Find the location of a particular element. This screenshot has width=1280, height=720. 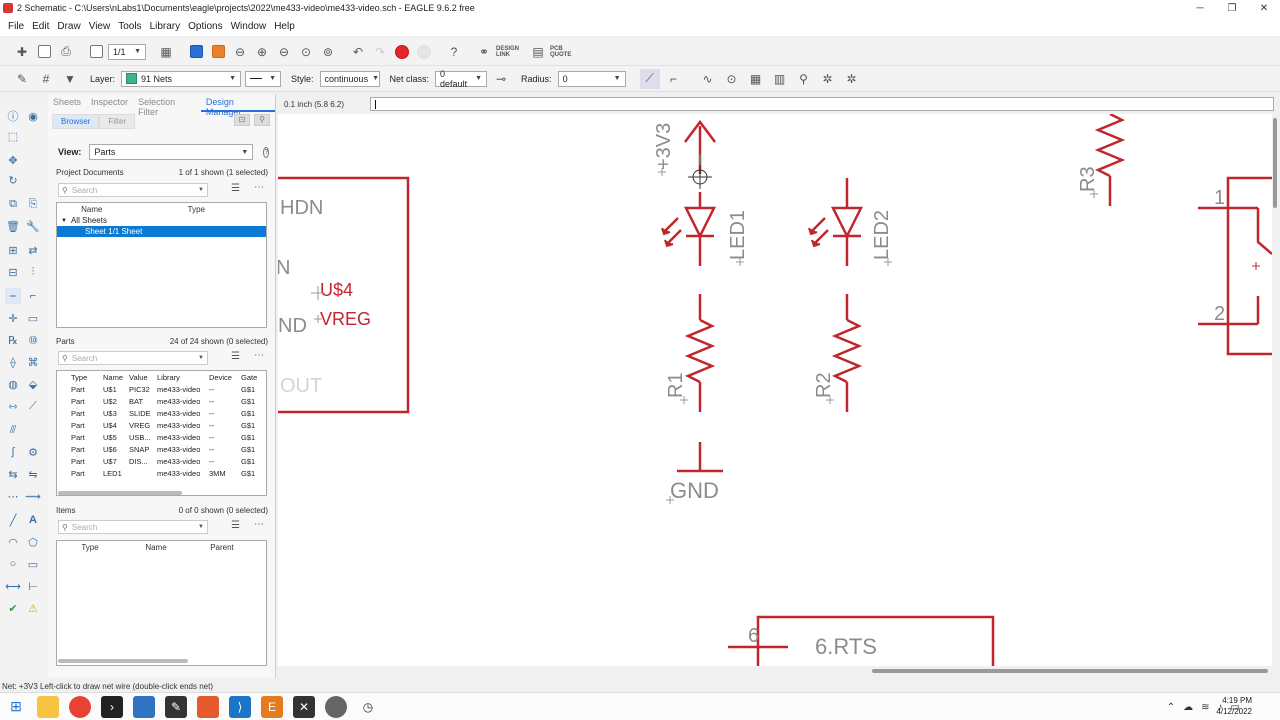

zoom-fit-icon: ⊖ is located at coordinates (240, 52).